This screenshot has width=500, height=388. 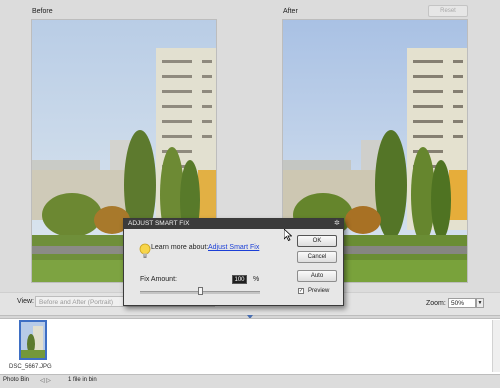 What do you see at coordinates (233, 224) in the screenshot?
I see `dialog-title: ADJUST SMART FIX` at bounding box center [233, 224].